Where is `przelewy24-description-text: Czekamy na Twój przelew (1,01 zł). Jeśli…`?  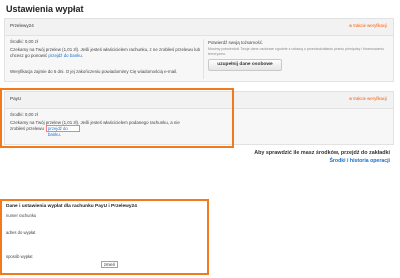 przelewy24-description-text: Czekamy na Twój przelew (1,01 zł). Jeśli… is located at coordinates (105, 52).